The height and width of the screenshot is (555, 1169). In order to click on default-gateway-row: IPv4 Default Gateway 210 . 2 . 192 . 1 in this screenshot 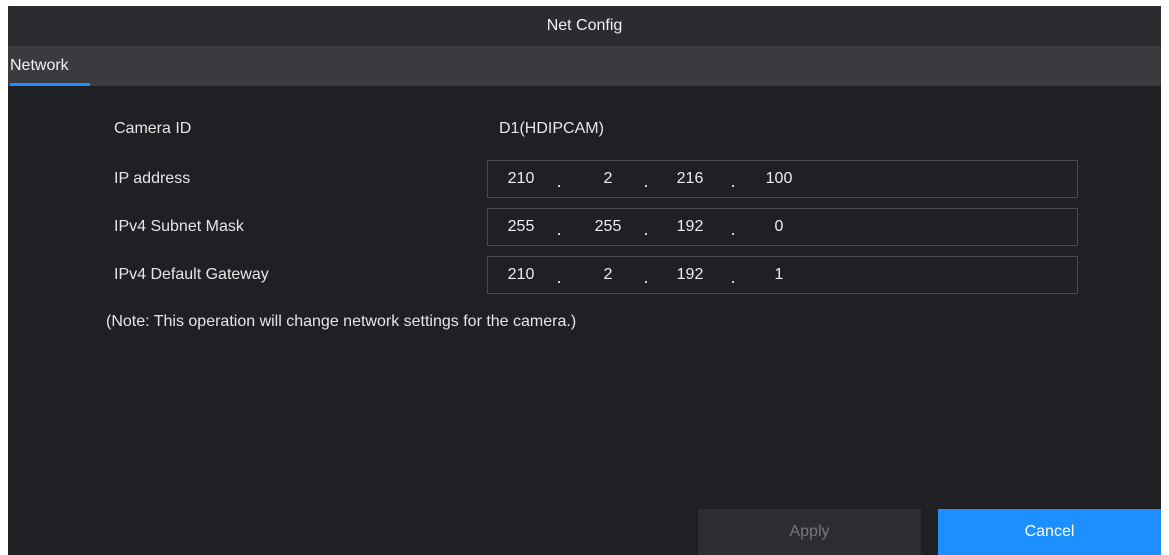, I will do `click(584, 275)`.